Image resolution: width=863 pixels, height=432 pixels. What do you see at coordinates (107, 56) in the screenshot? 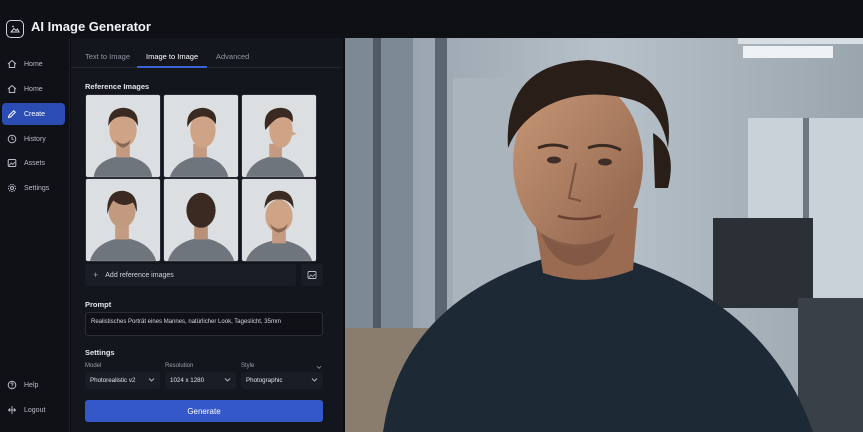
I see `tab-text-to-image: Text to Image` at bounding box center [107, 56].